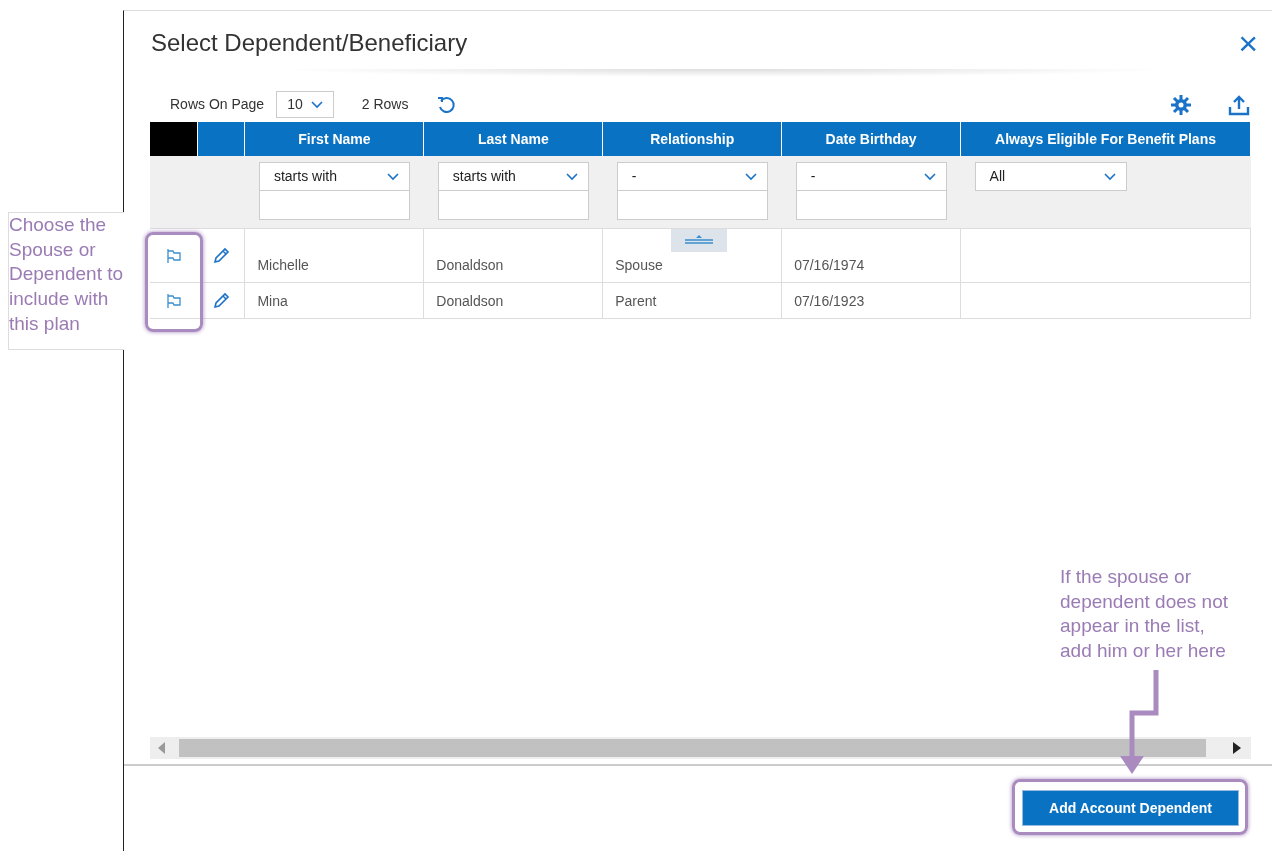  I want to click on refresh-icon, so click(446, 104).